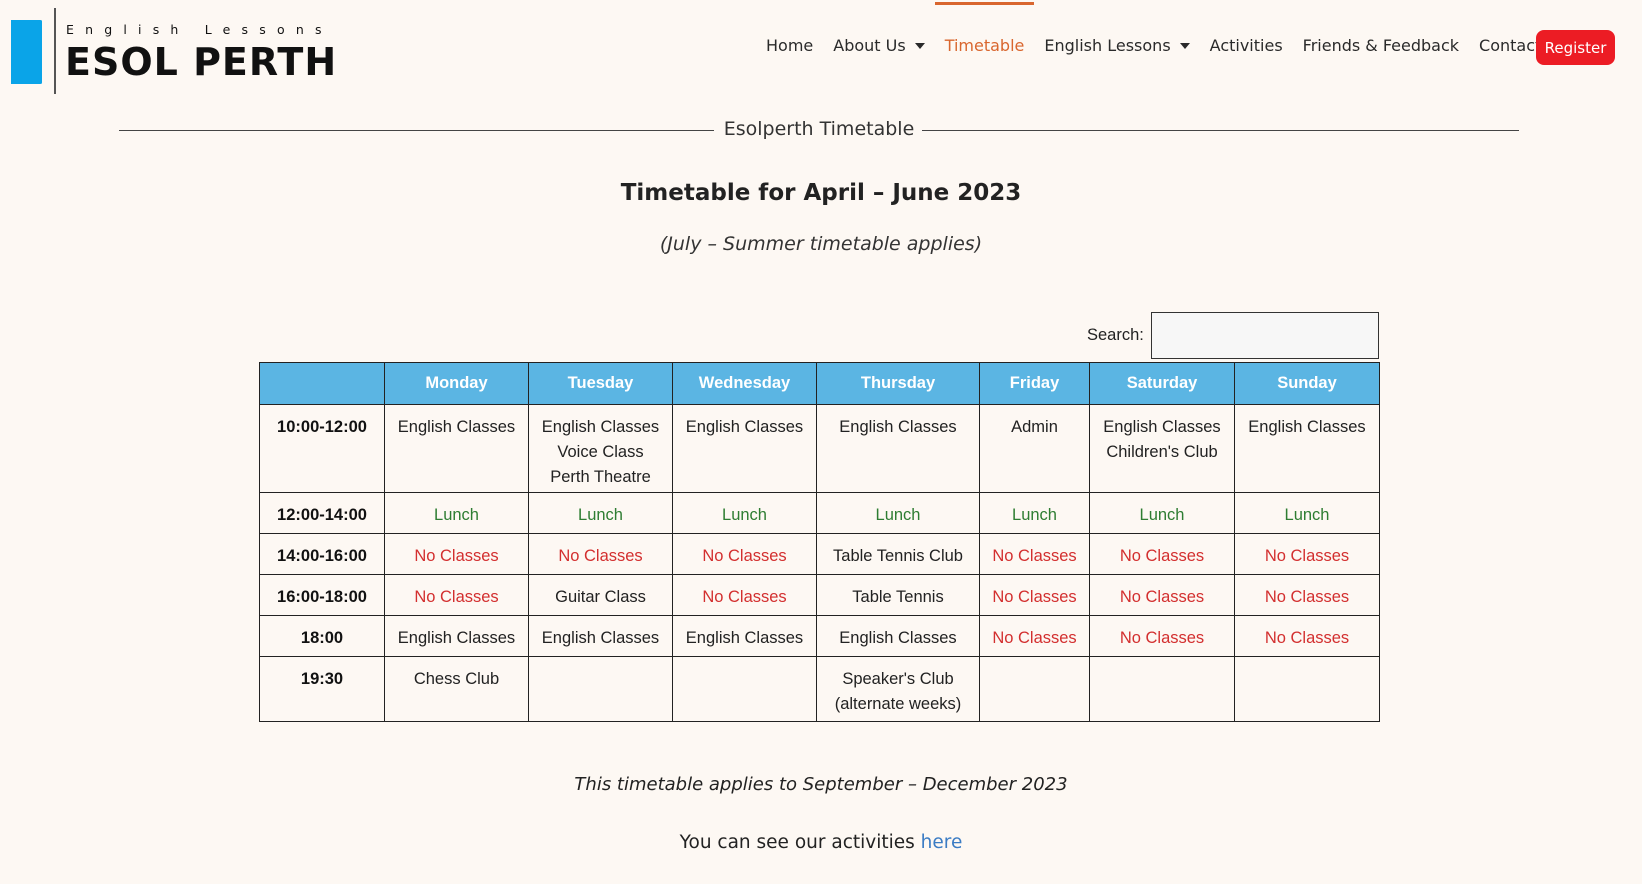 This screenshot has height=884, width=1642. Describe the element at coordinates (1381, 45) in the screenshot. I see `nav-item-friends-feedback: Friends & Feedback` at that location.